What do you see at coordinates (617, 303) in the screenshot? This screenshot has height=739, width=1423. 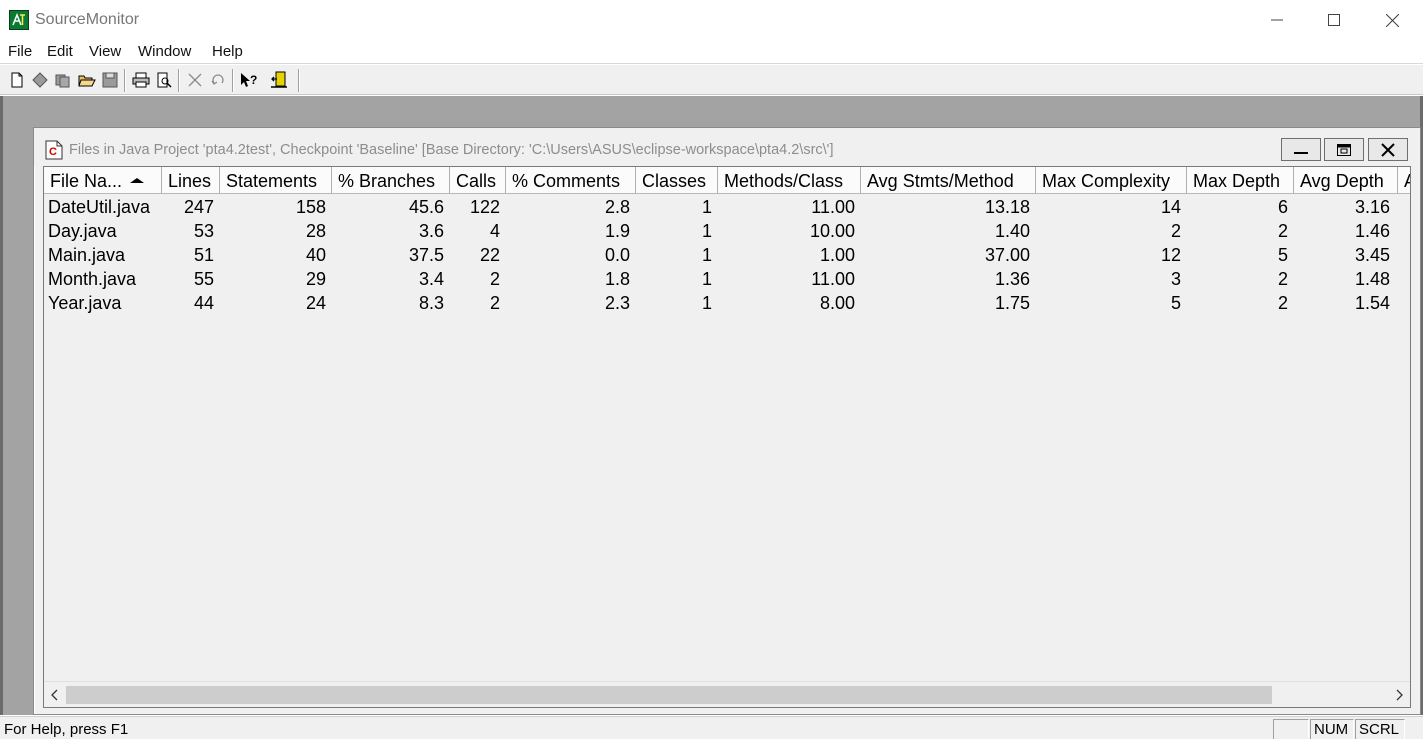 I see `cell-comments: 2.3` at bounding box center [617, 303].